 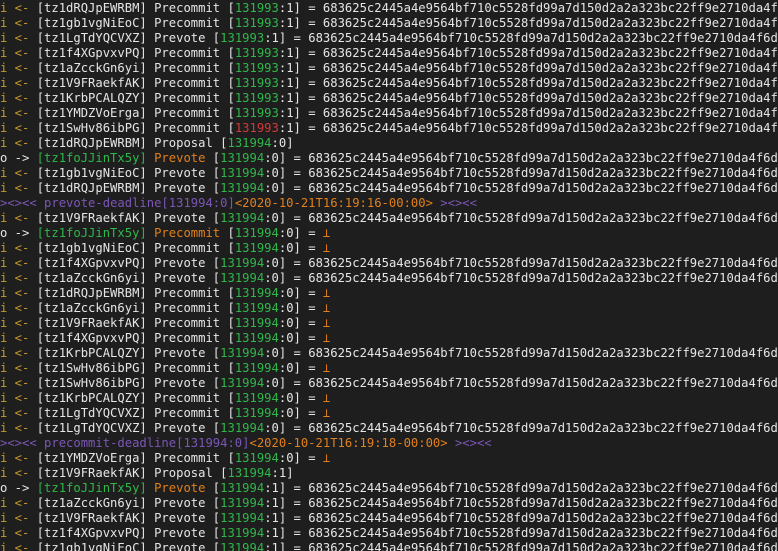 What do you see at coordinates (18, 158) in the screenshot?
I see `direction-arrow: o ->` at bounding box center [18, 158].